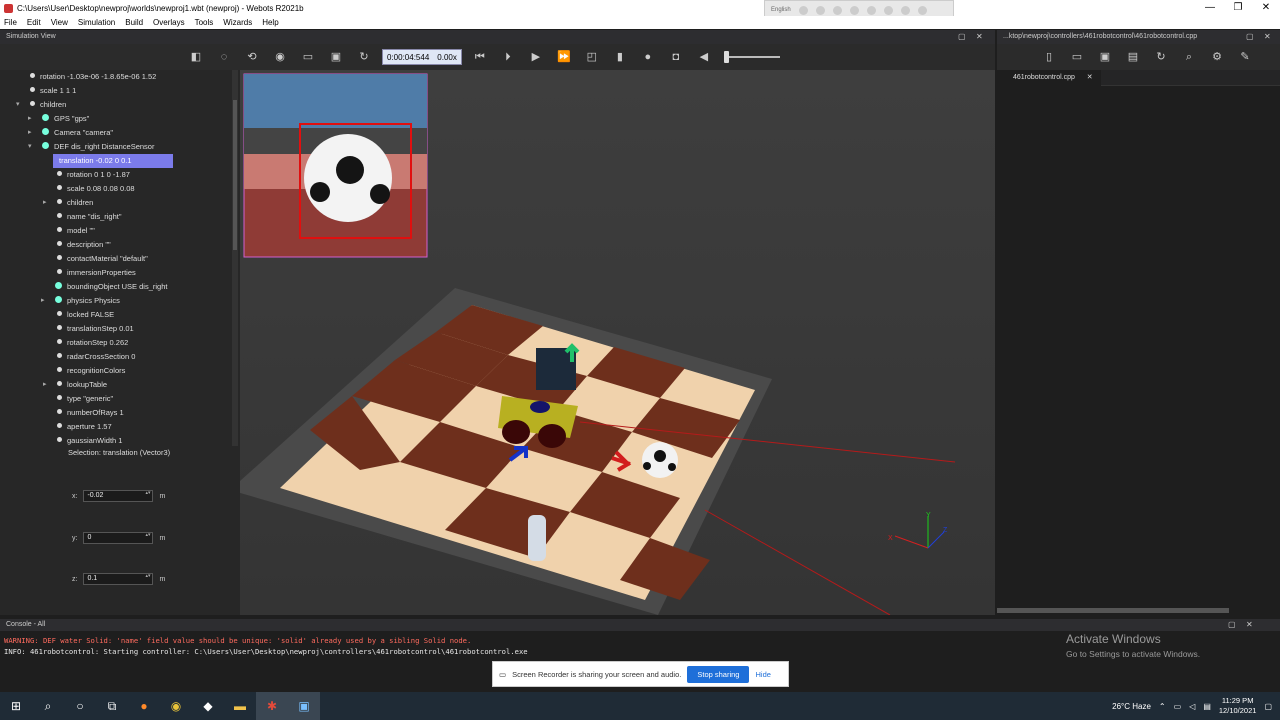 Image resolution: width=1280 pixels, height=720 pixels. Describe the element at coordinates (96, 273) in the screenshot. I see `tree-node: immersionProperties` at that location.